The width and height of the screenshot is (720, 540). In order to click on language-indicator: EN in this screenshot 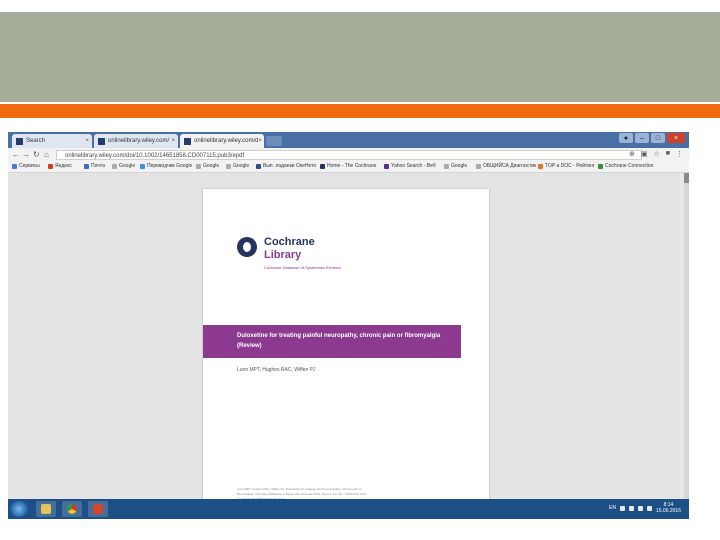, I will do `click(612, 508)`.